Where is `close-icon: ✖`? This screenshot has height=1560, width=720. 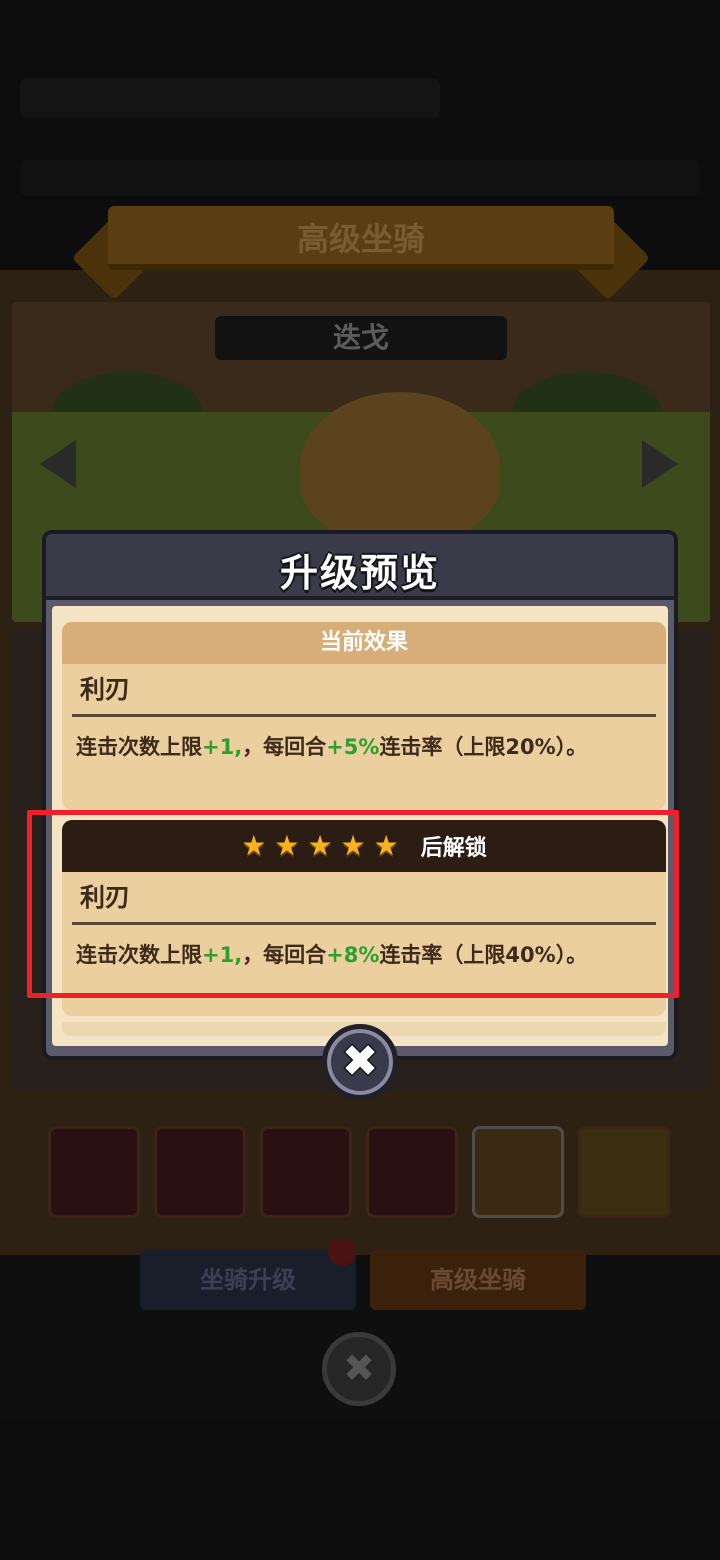 close-icon: ✖ is located at coordinates (360, 1061).